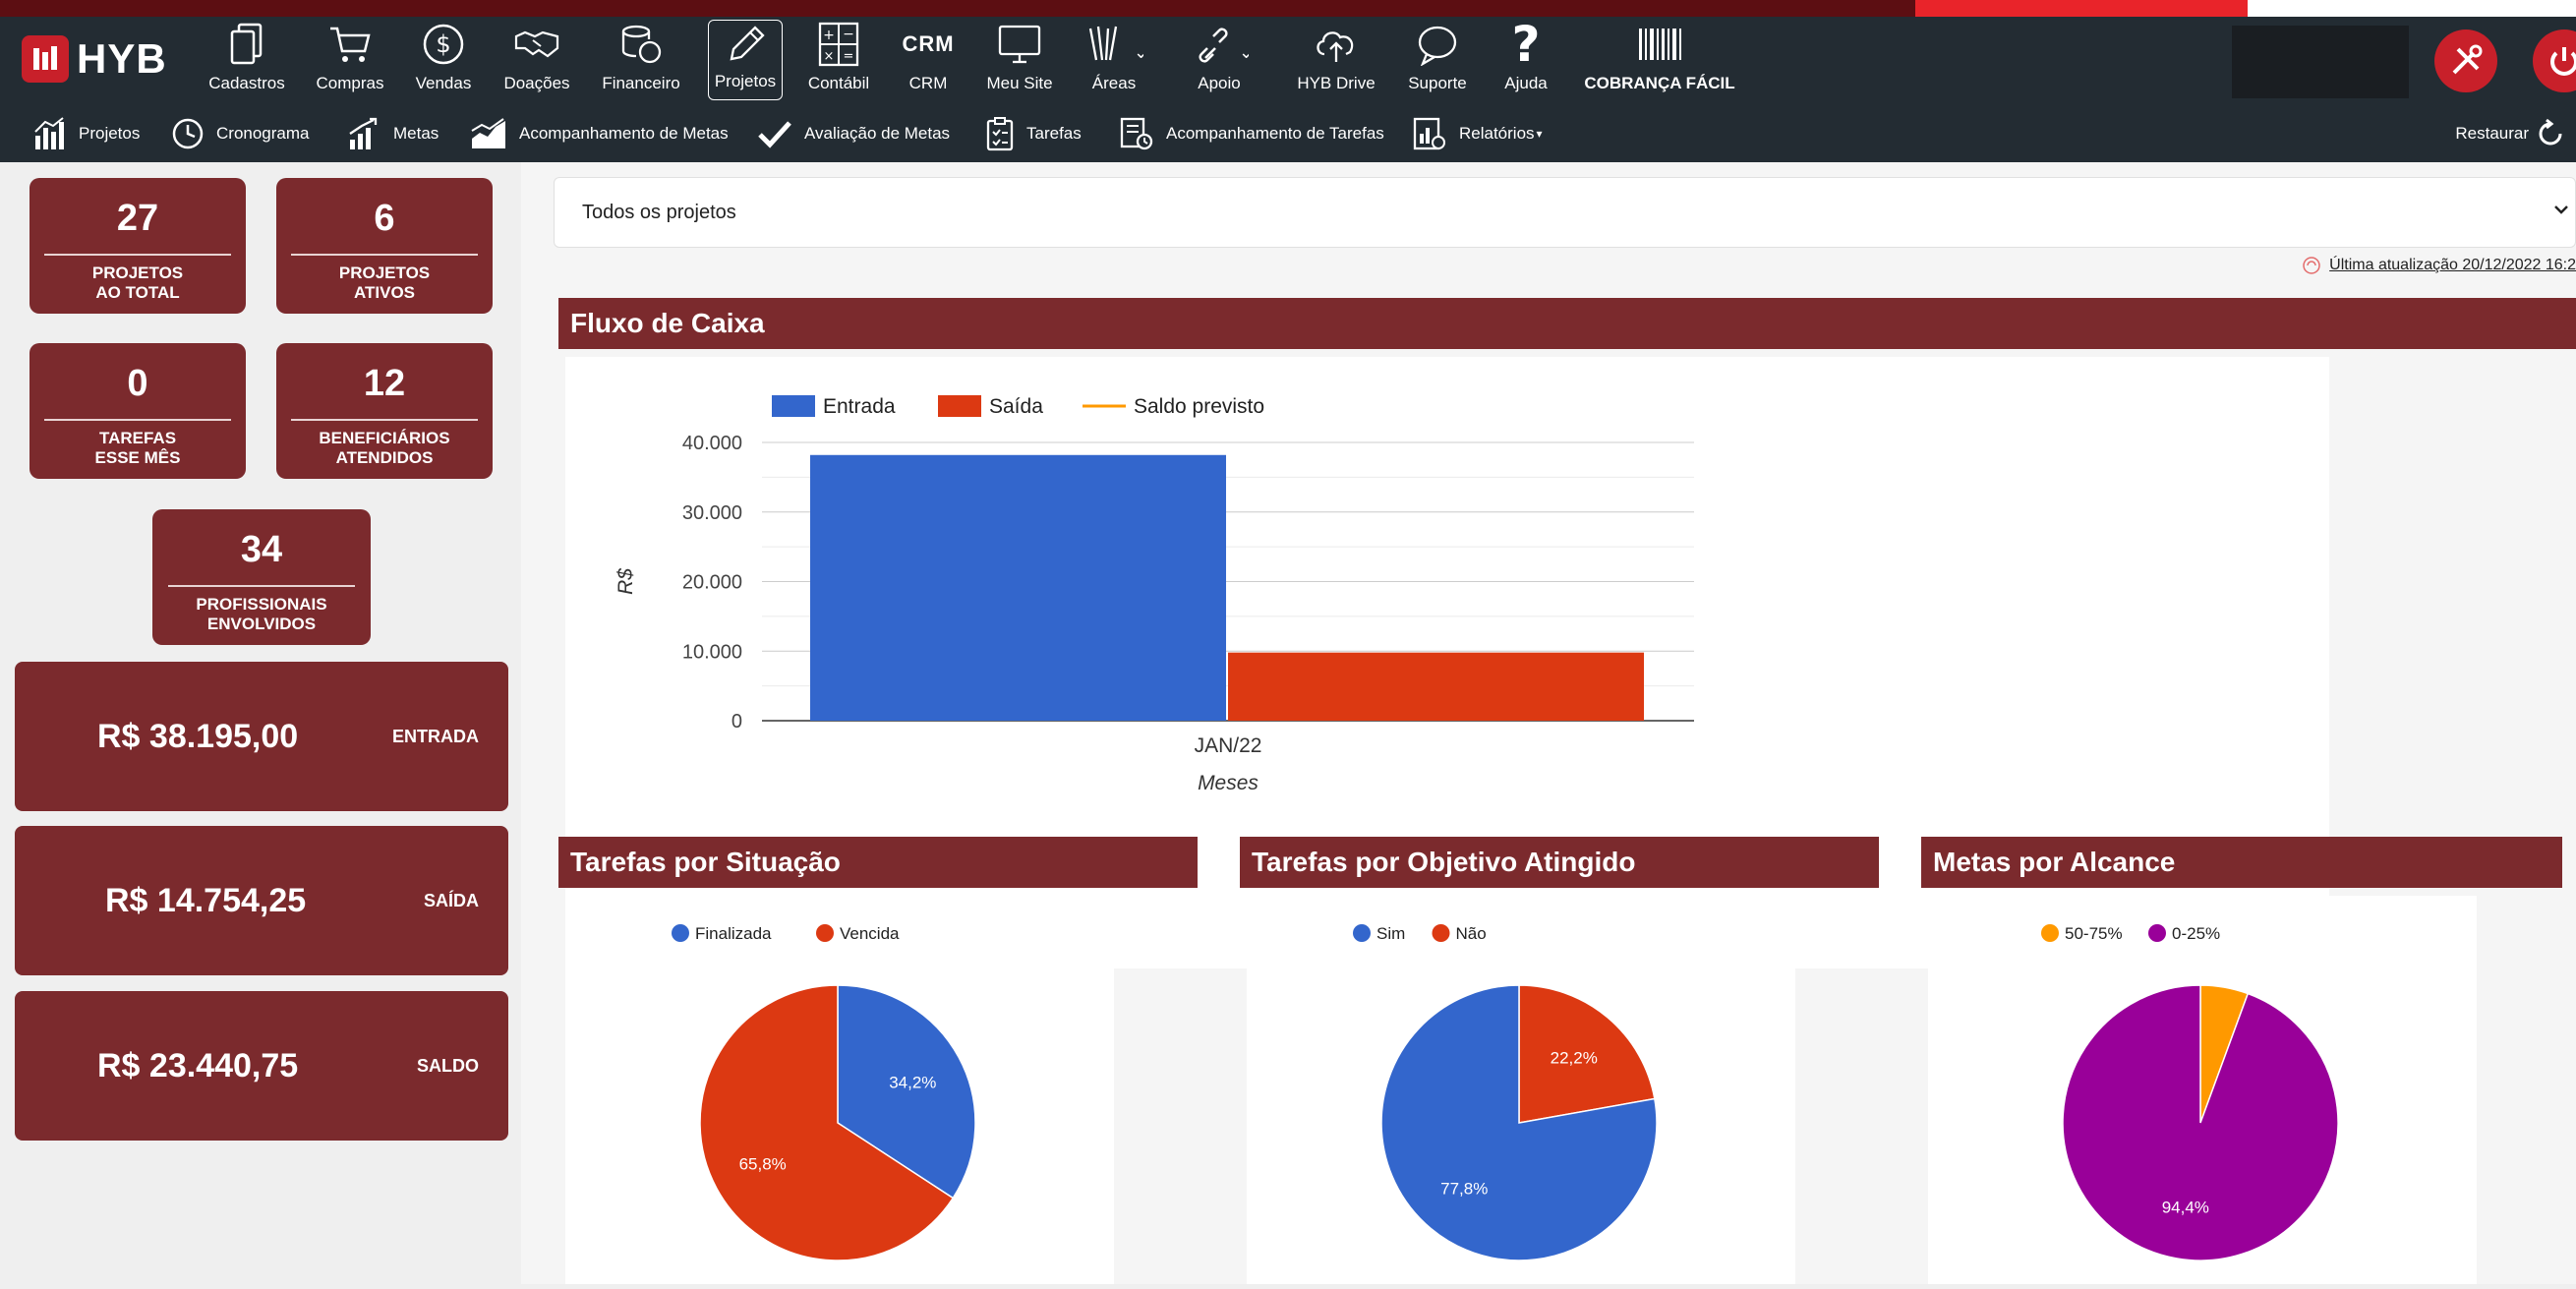 The image size is (2576, 1289). Describe the element at coordinates (198, 736) in the screenshot. I see `money-value: R$ 38.195,00` at that location.